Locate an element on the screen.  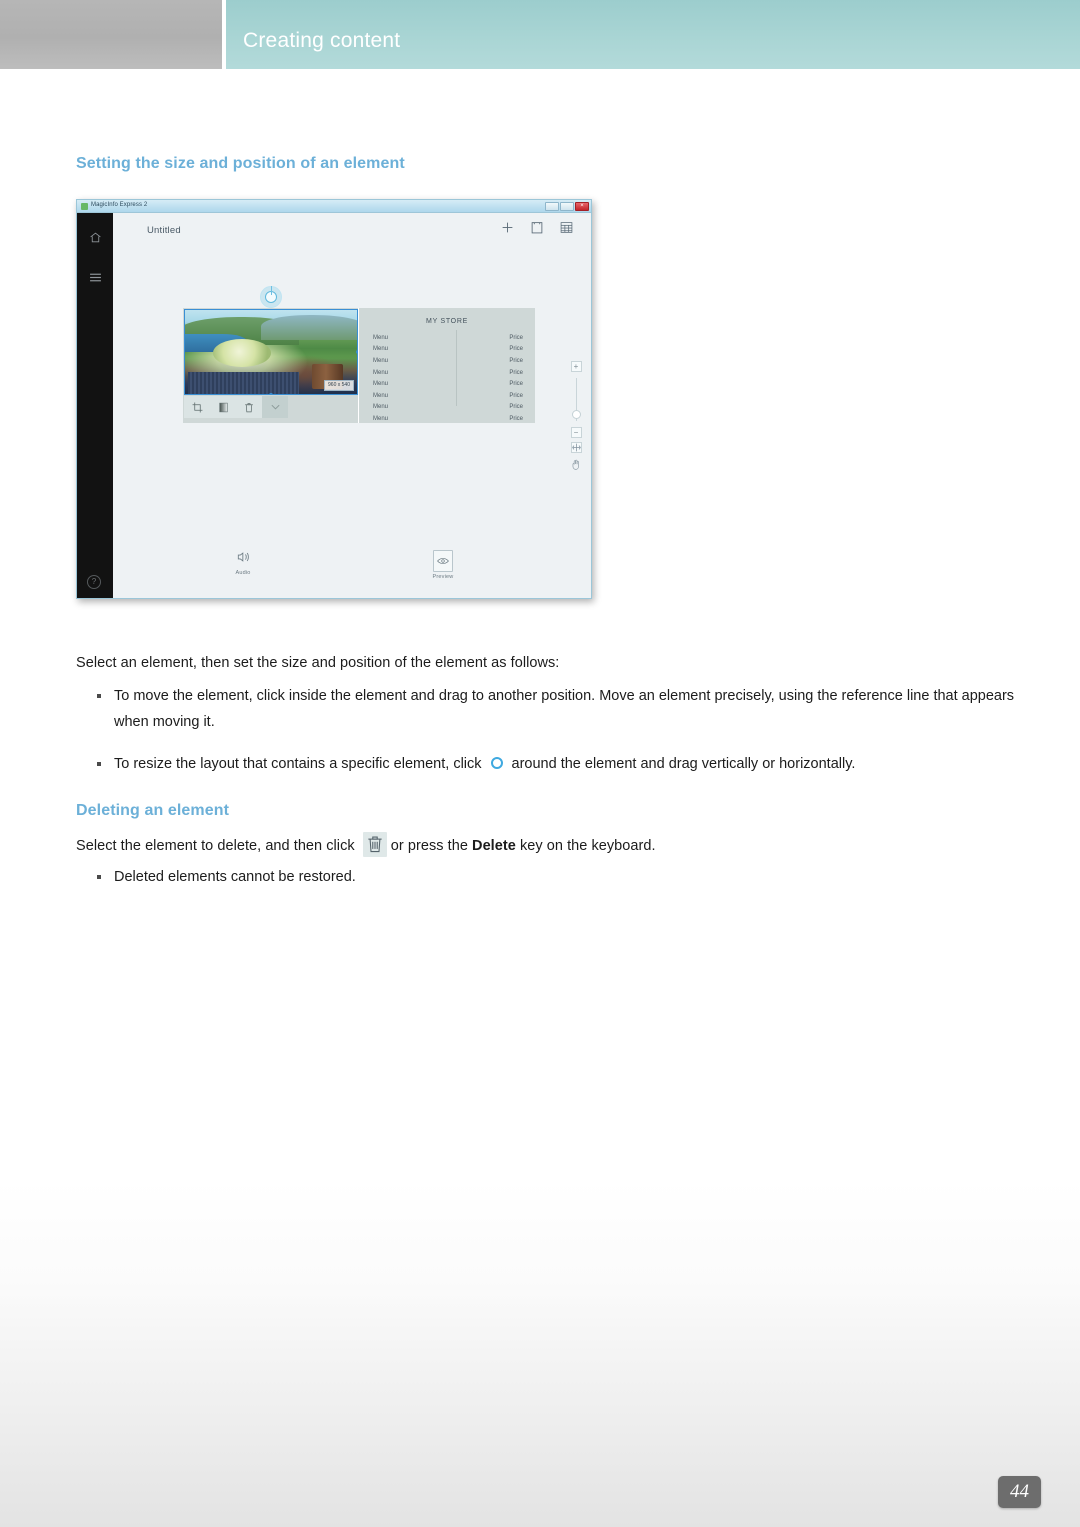
selected-image-element: 960 x 540 is located at coordinates (271, 352).